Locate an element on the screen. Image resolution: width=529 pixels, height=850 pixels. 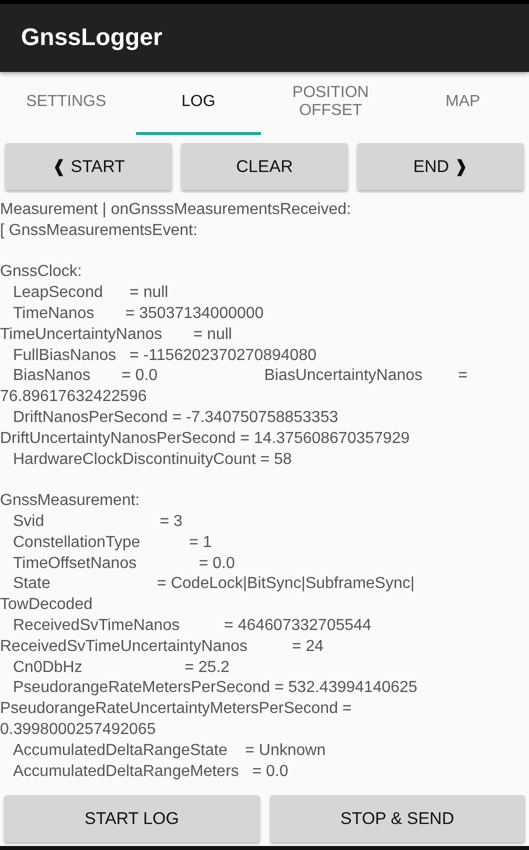
tab: MAP is located at coordinates (462, 103).